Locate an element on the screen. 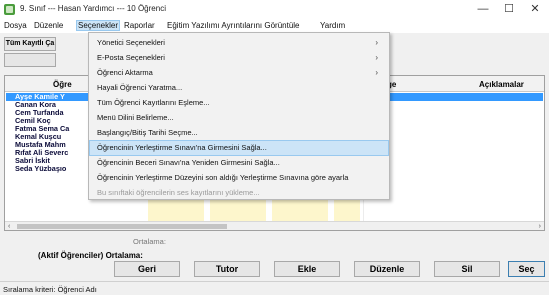  delete-button: Sil is located at coordinates (467, 269).